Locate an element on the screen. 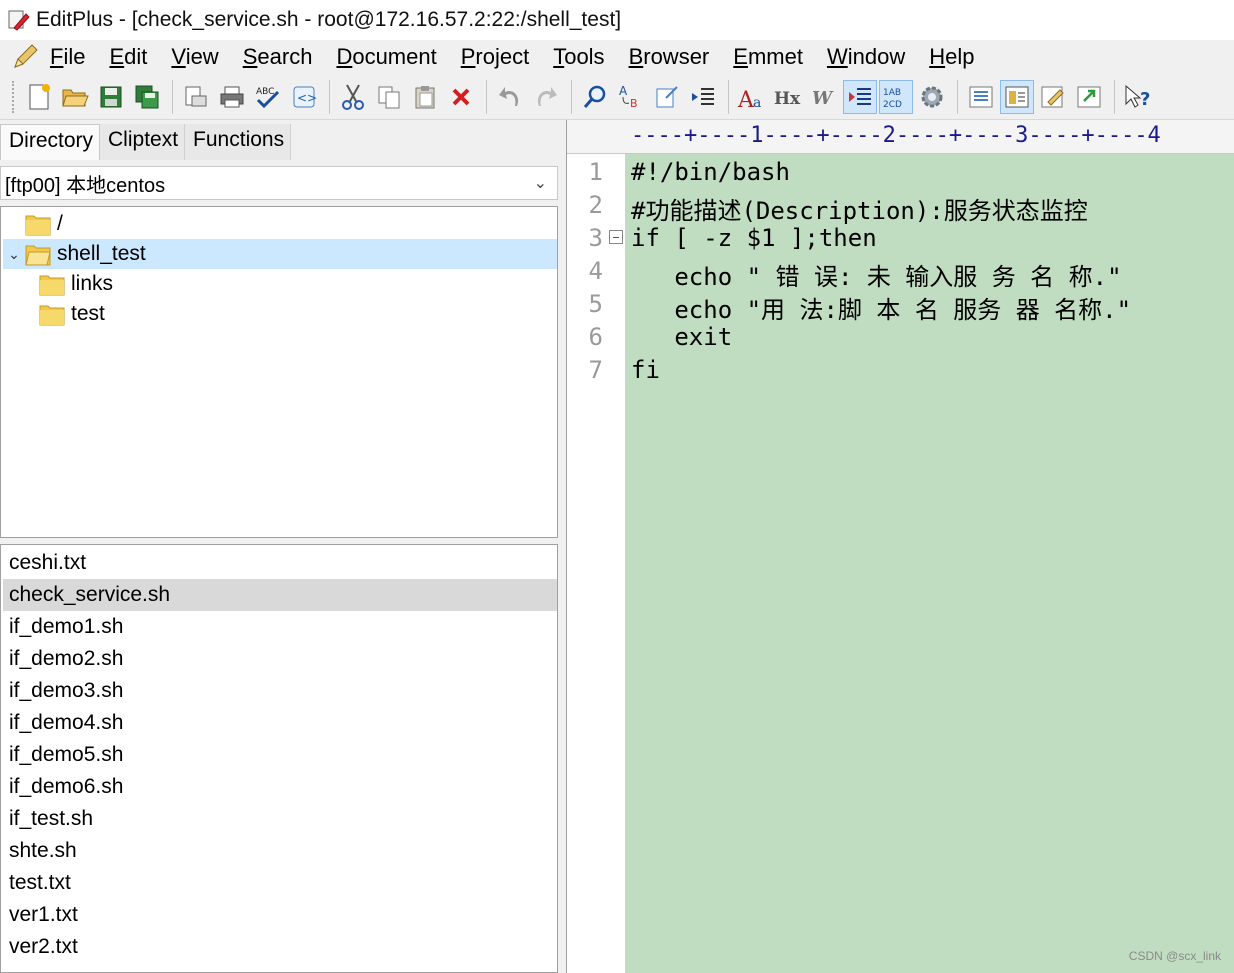 The width and height of the screenshot is (1234, 973). save-icon is located at coordinates (111, 97).